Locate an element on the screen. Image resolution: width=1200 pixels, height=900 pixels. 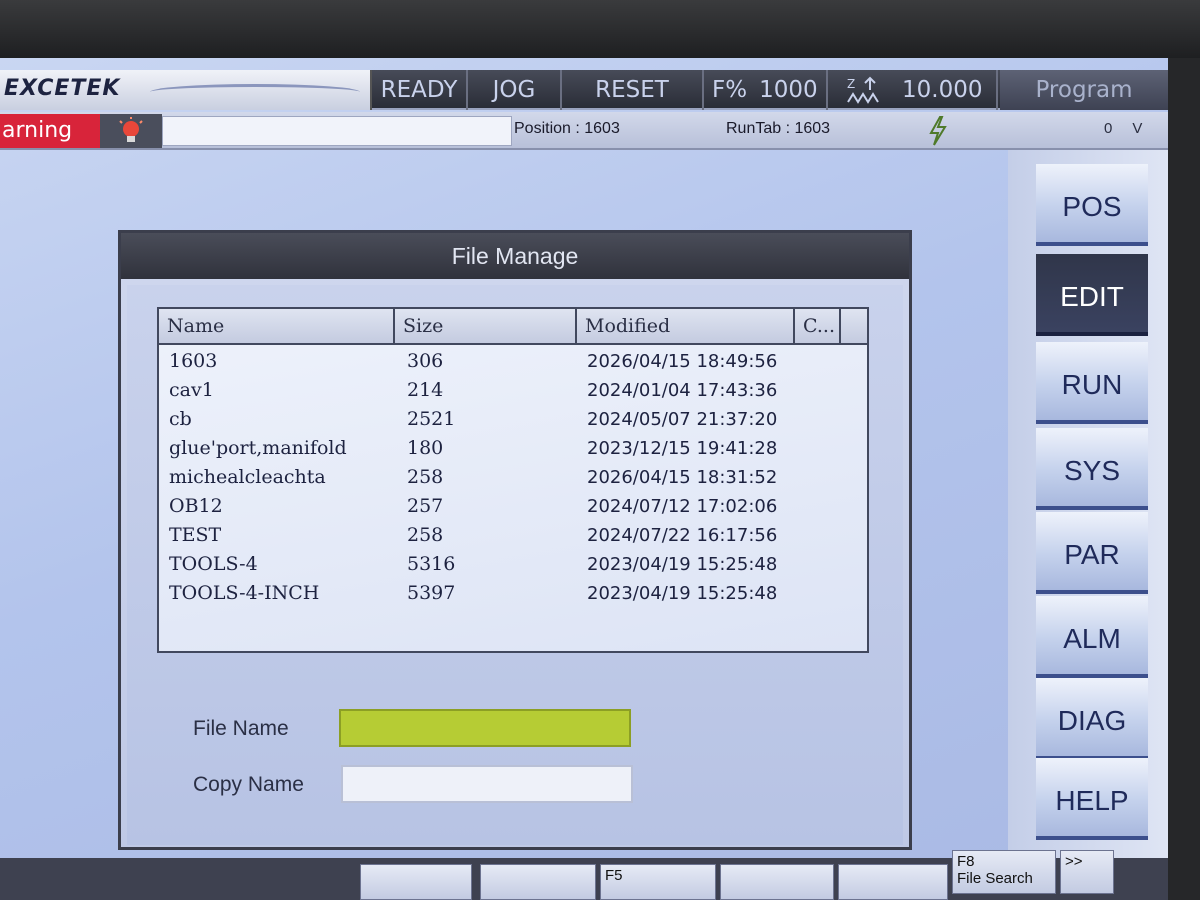
side-menu: POS EDIT RUN SYS PAR ALM DIAG HELP is located at coordinates (1088, 525).